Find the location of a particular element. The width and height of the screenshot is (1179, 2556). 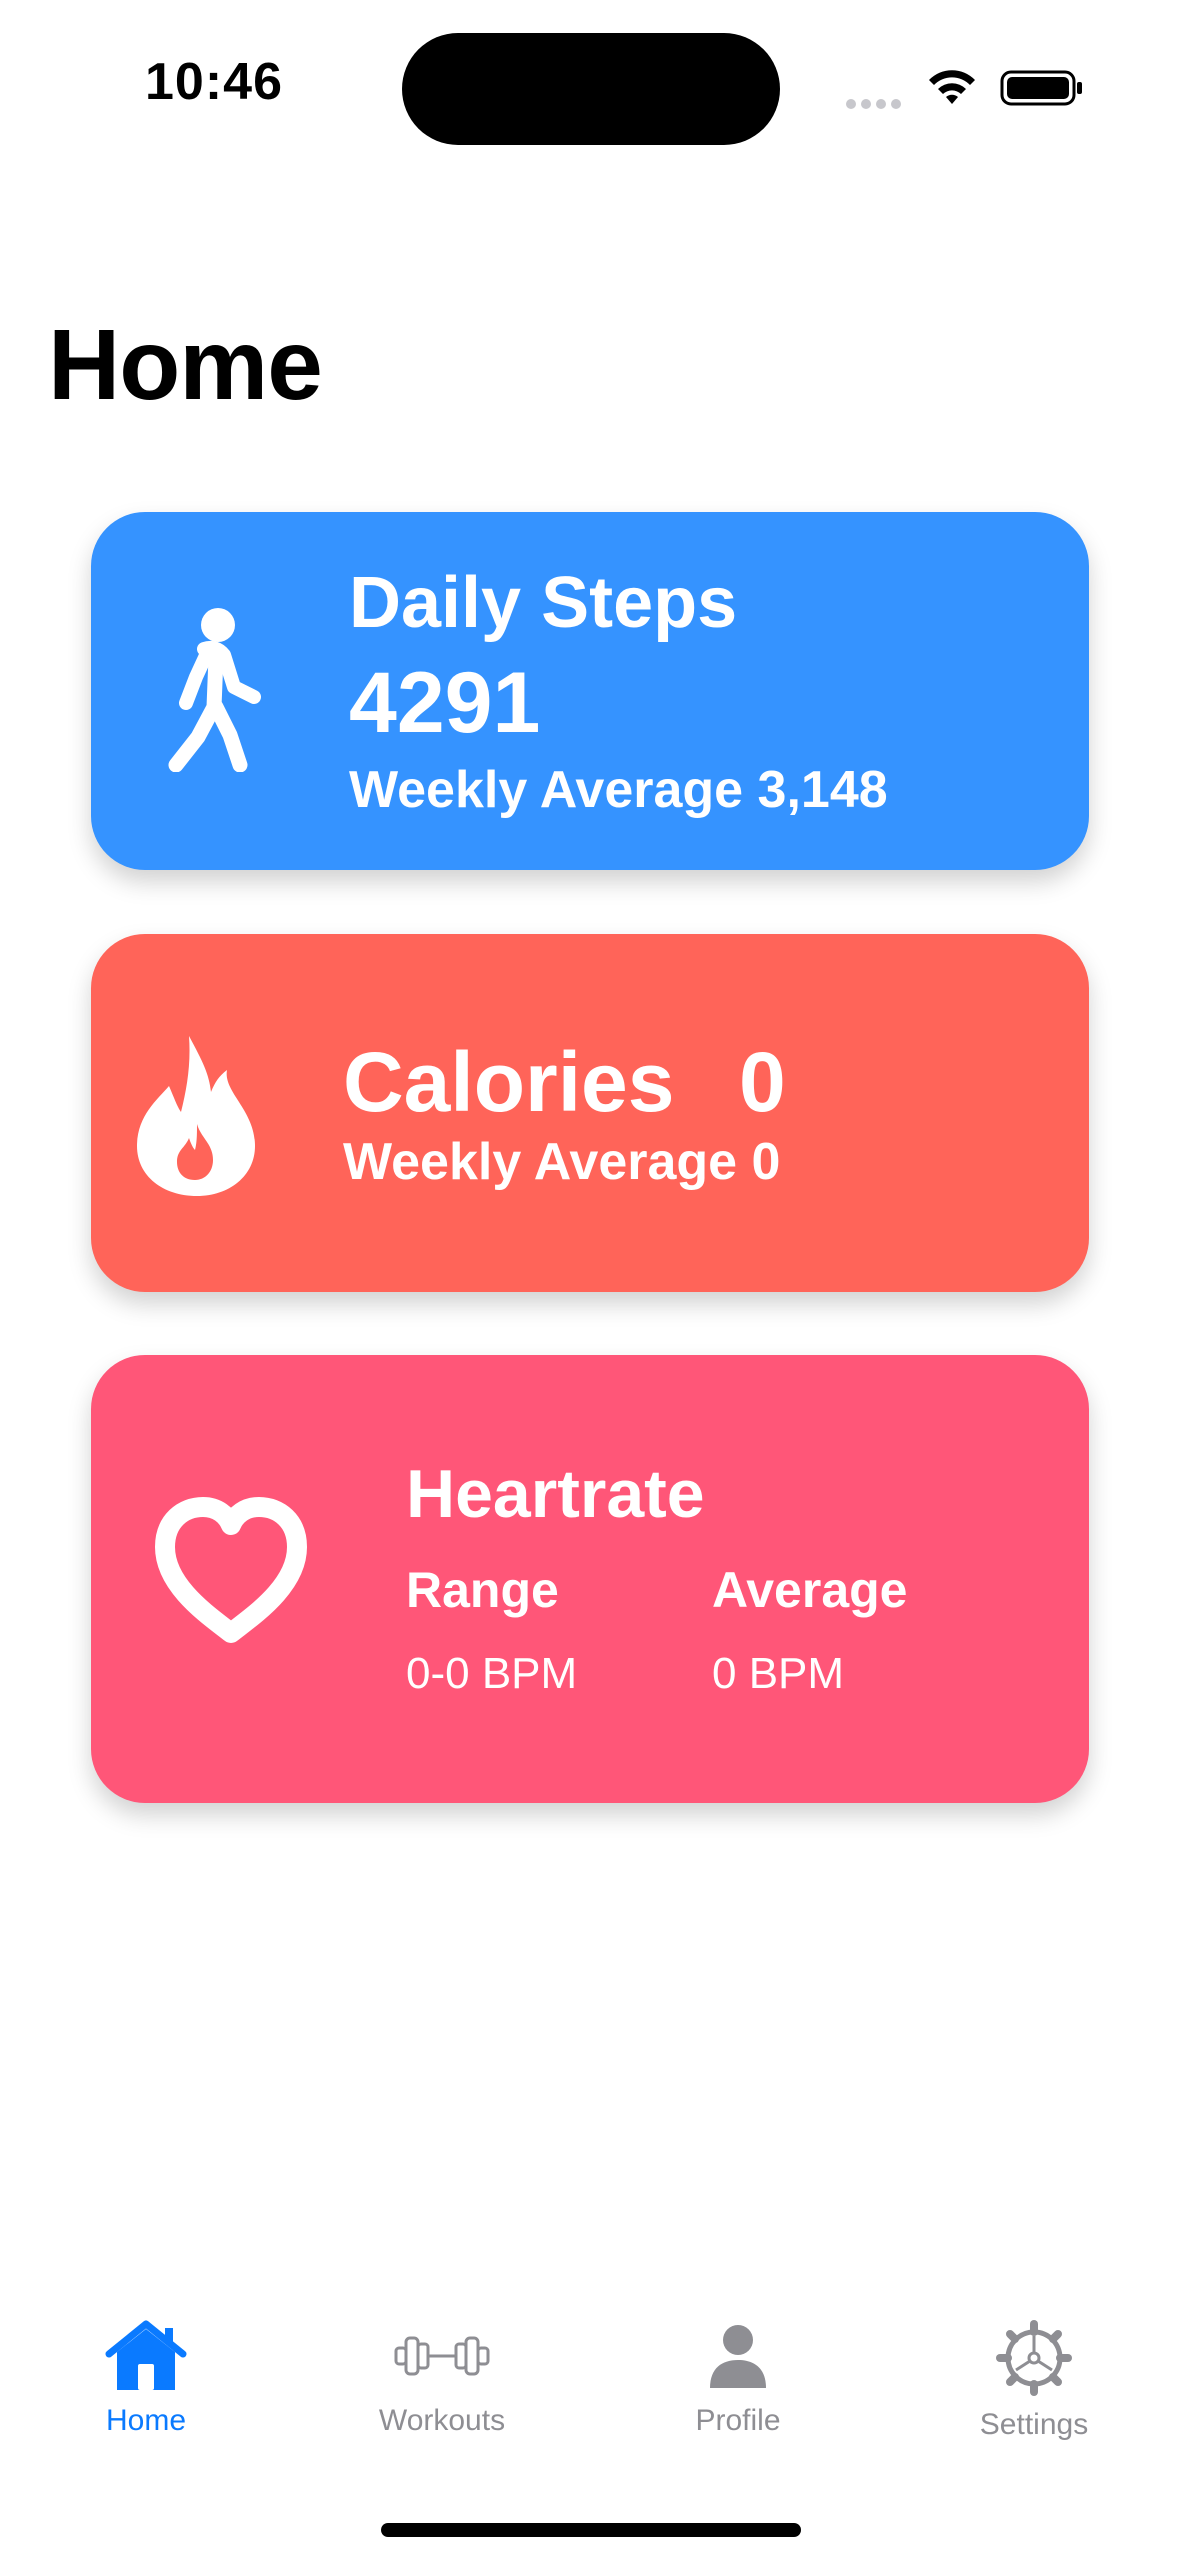

tab-home: Home is located at coordinates (146, 2390).